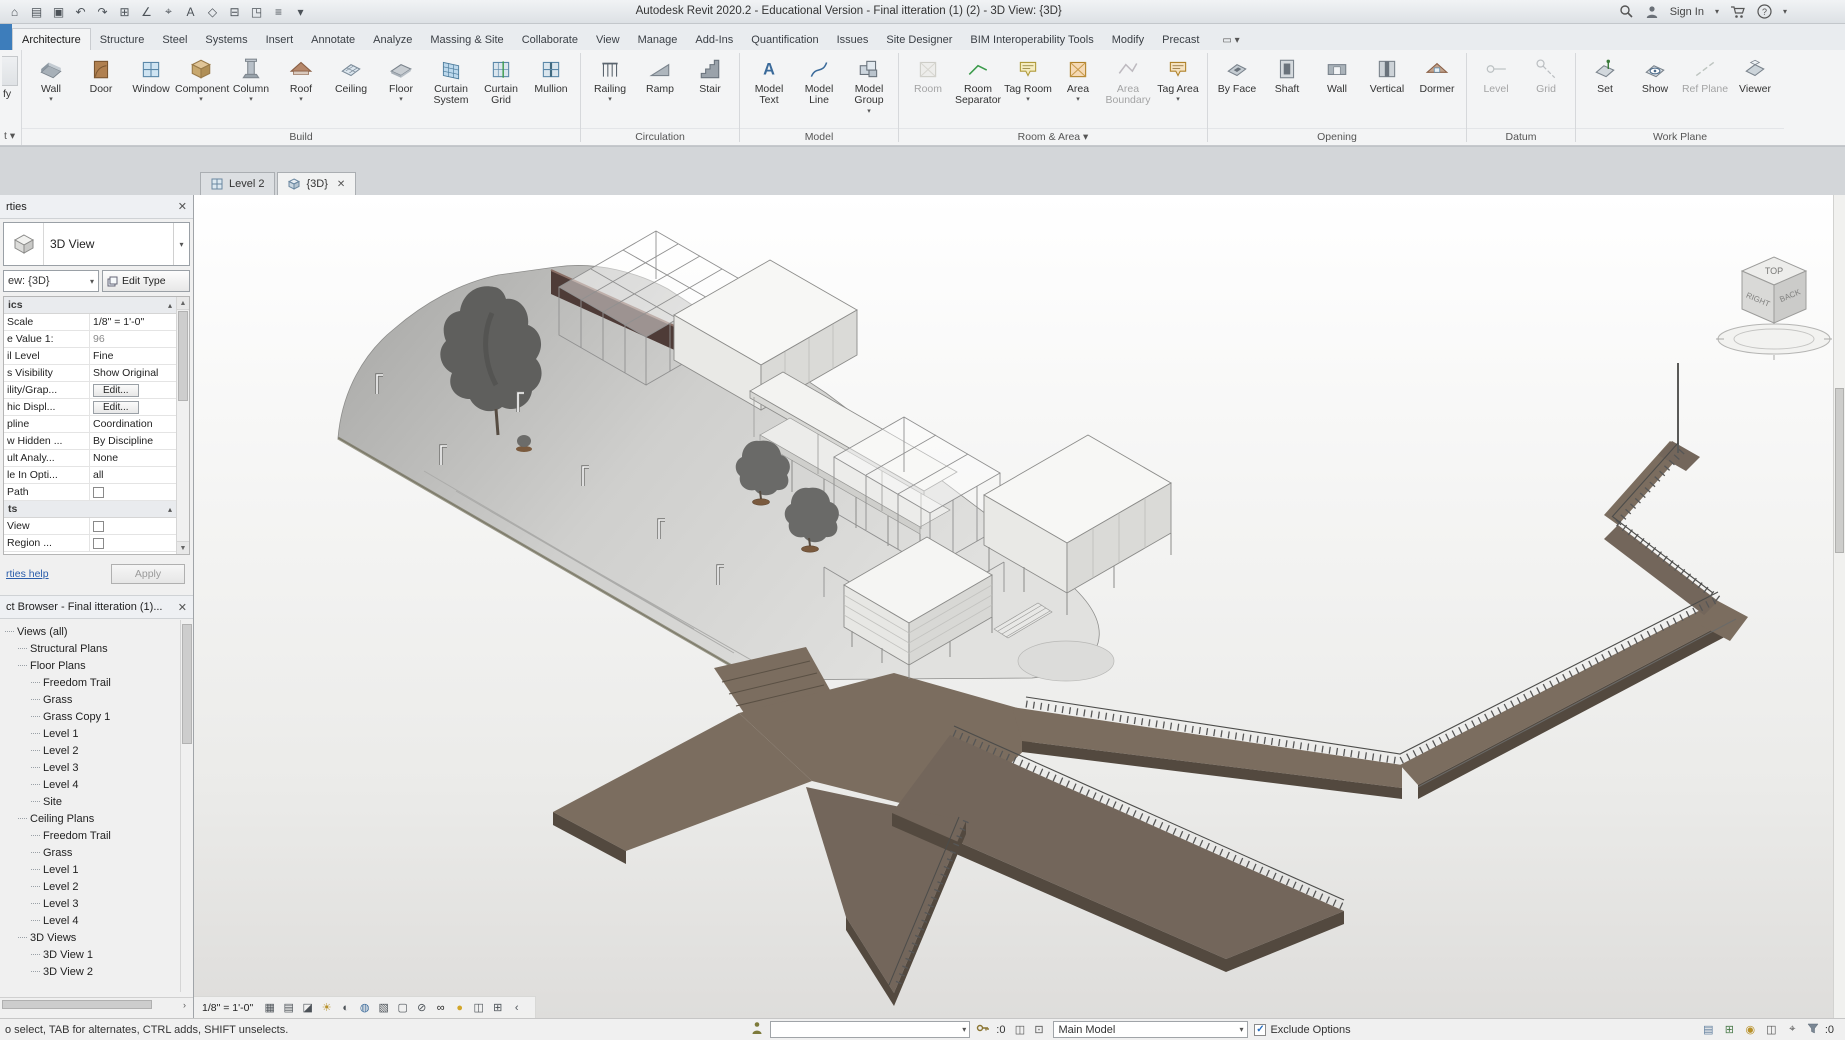  What do you see at coordinates (90, 801) in the screenshot?
I see `tree-item-site: Site` at bounding box center [90, 801].